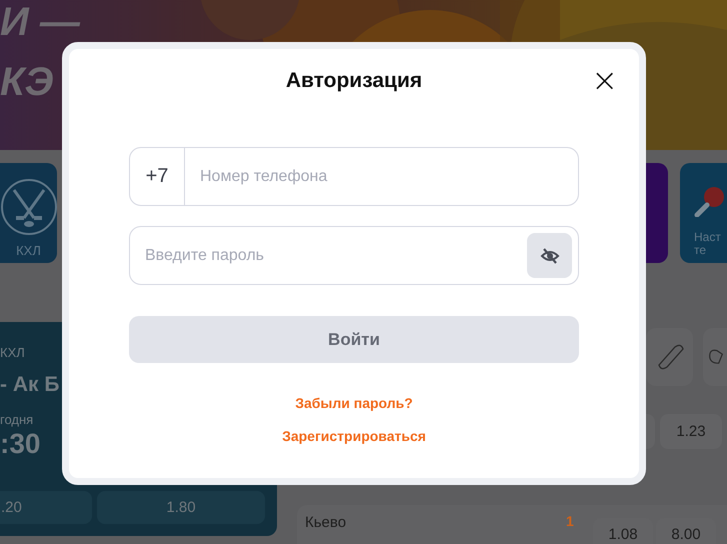  I want to click on odds-button: 1.80, so click(181, 507).